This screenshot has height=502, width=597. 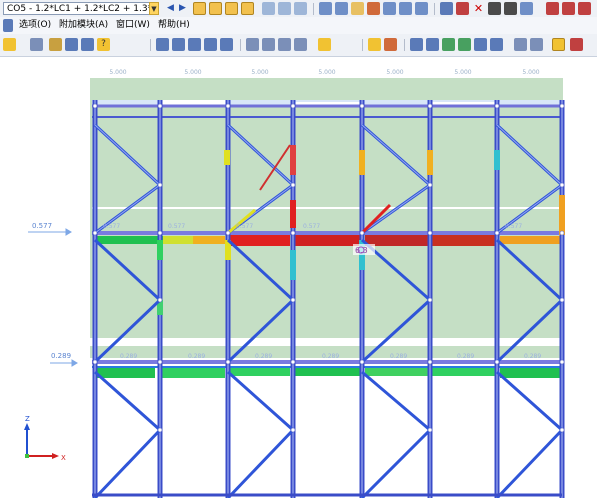 I want to click on secondary-toolbar: ?, so click(x=298, y=45).